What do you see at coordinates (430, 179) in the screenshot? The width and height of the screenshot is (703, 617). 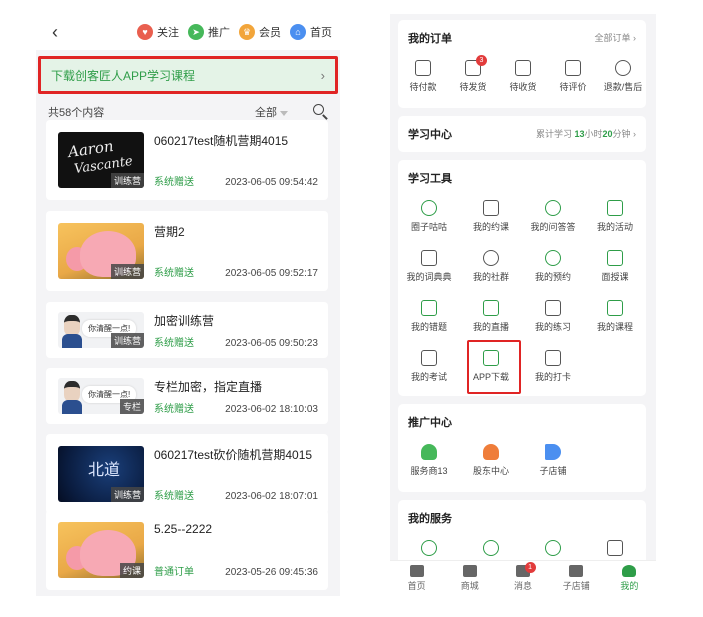 I see `section-title: 学习工具` at bounding box center [430, 179].